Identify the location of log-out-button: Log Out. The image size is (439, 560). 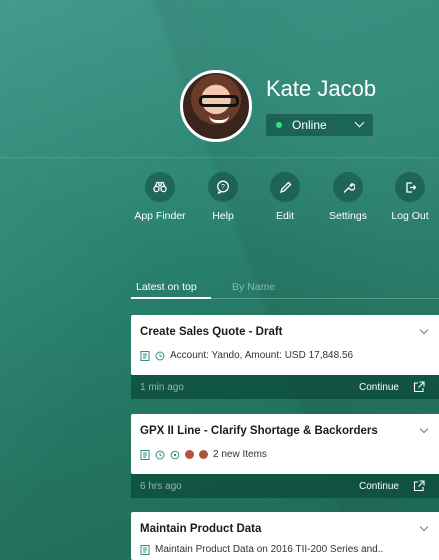
(406, 202).